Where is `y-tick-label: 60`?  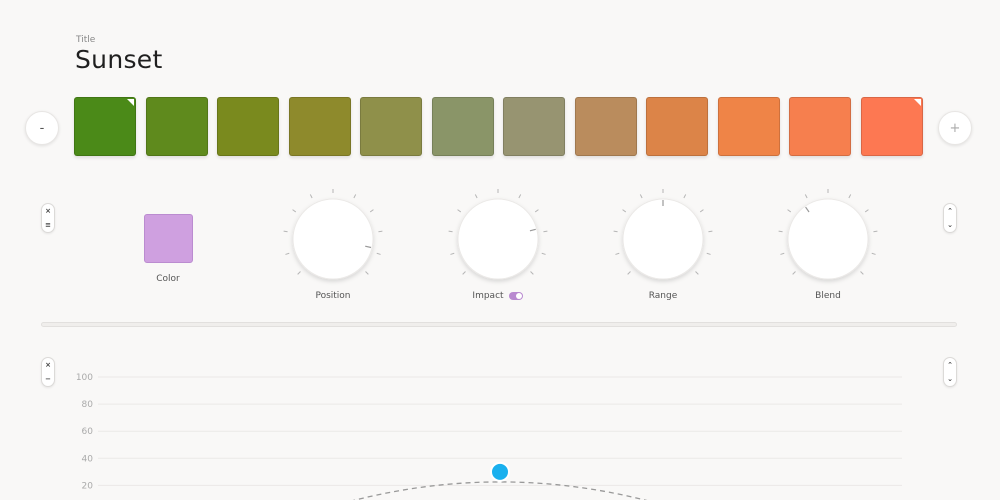 y-tick-label: 60 is located at coordinates (88, 432).